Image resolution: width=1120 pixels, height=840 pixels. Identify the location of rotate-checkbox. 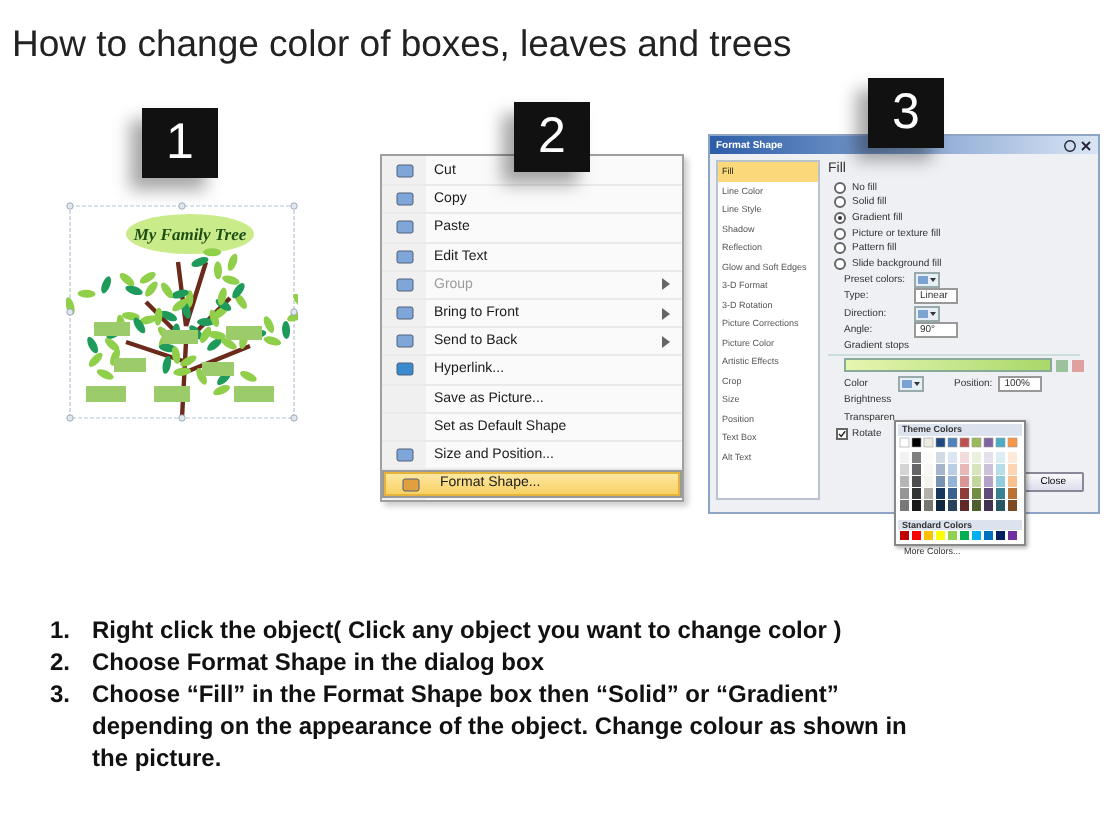
(842, 434).